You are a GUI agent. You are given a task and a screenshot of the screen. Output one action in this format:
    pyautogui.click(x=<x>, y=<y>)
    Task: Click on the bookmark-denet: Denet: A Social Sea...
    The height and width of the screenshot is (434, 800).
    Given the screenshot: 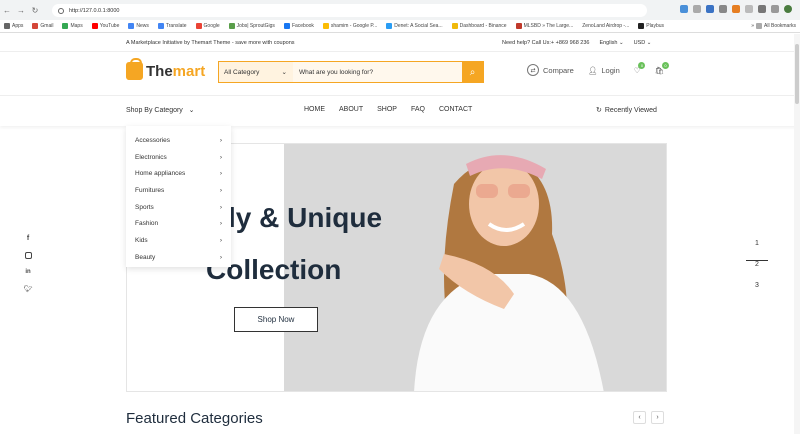 What is the action you would take?
    pyautogui.click(x=414, y=26)
    